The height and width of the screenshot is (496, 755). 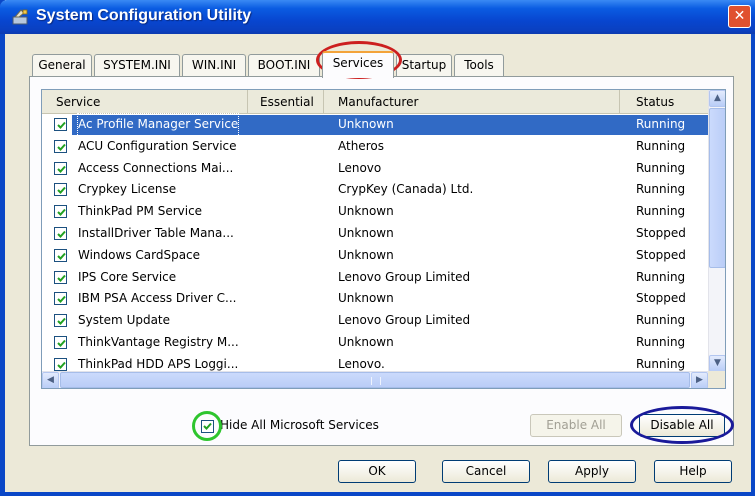 What do you see at coordinates (693, 471) in the screenshot?
I see `help-button: Help` at bounding box center [693, 471].